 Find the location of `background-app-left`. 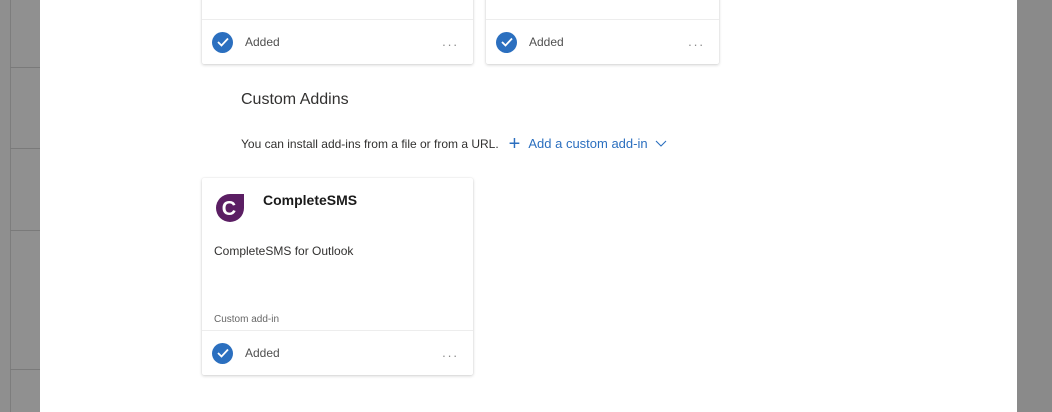

background-app-left is located at coordinates (20, 206).